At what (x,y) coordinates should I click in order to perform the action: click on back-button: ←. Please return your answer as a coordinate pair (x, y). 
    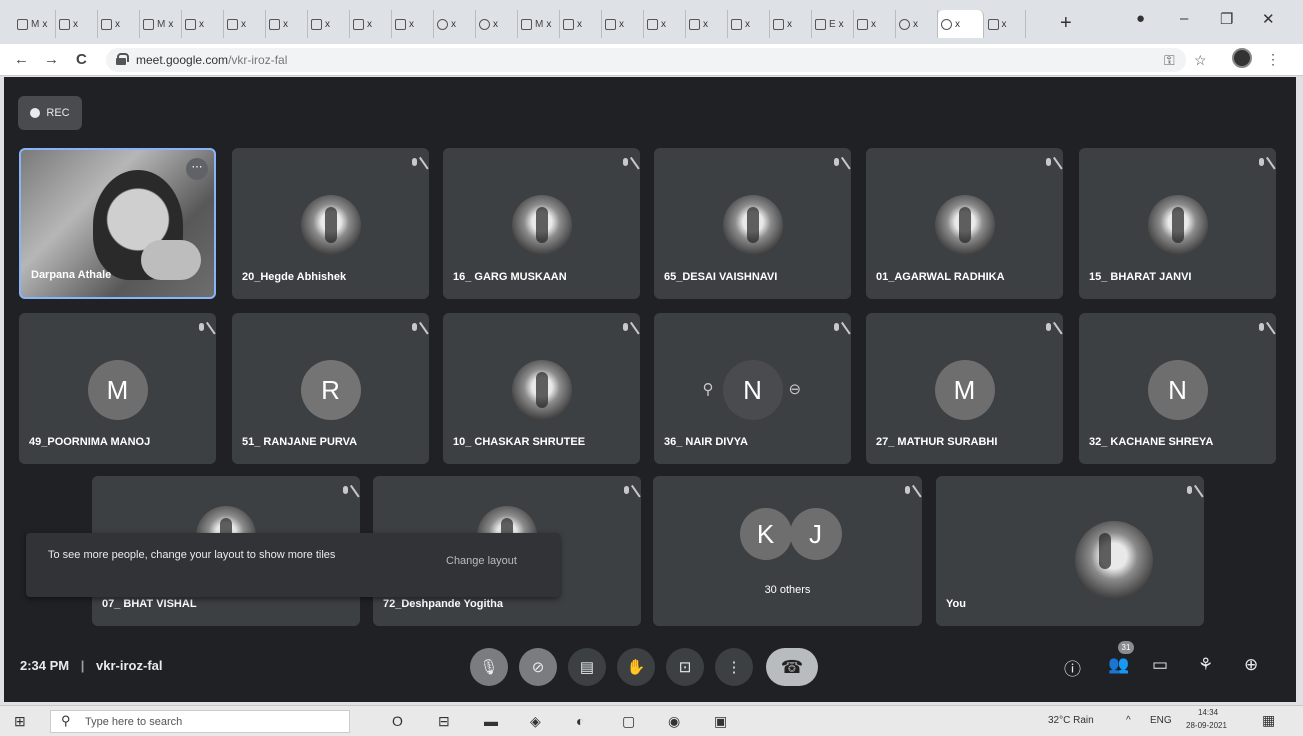
    Looking at the image, I should click on (21, 59).